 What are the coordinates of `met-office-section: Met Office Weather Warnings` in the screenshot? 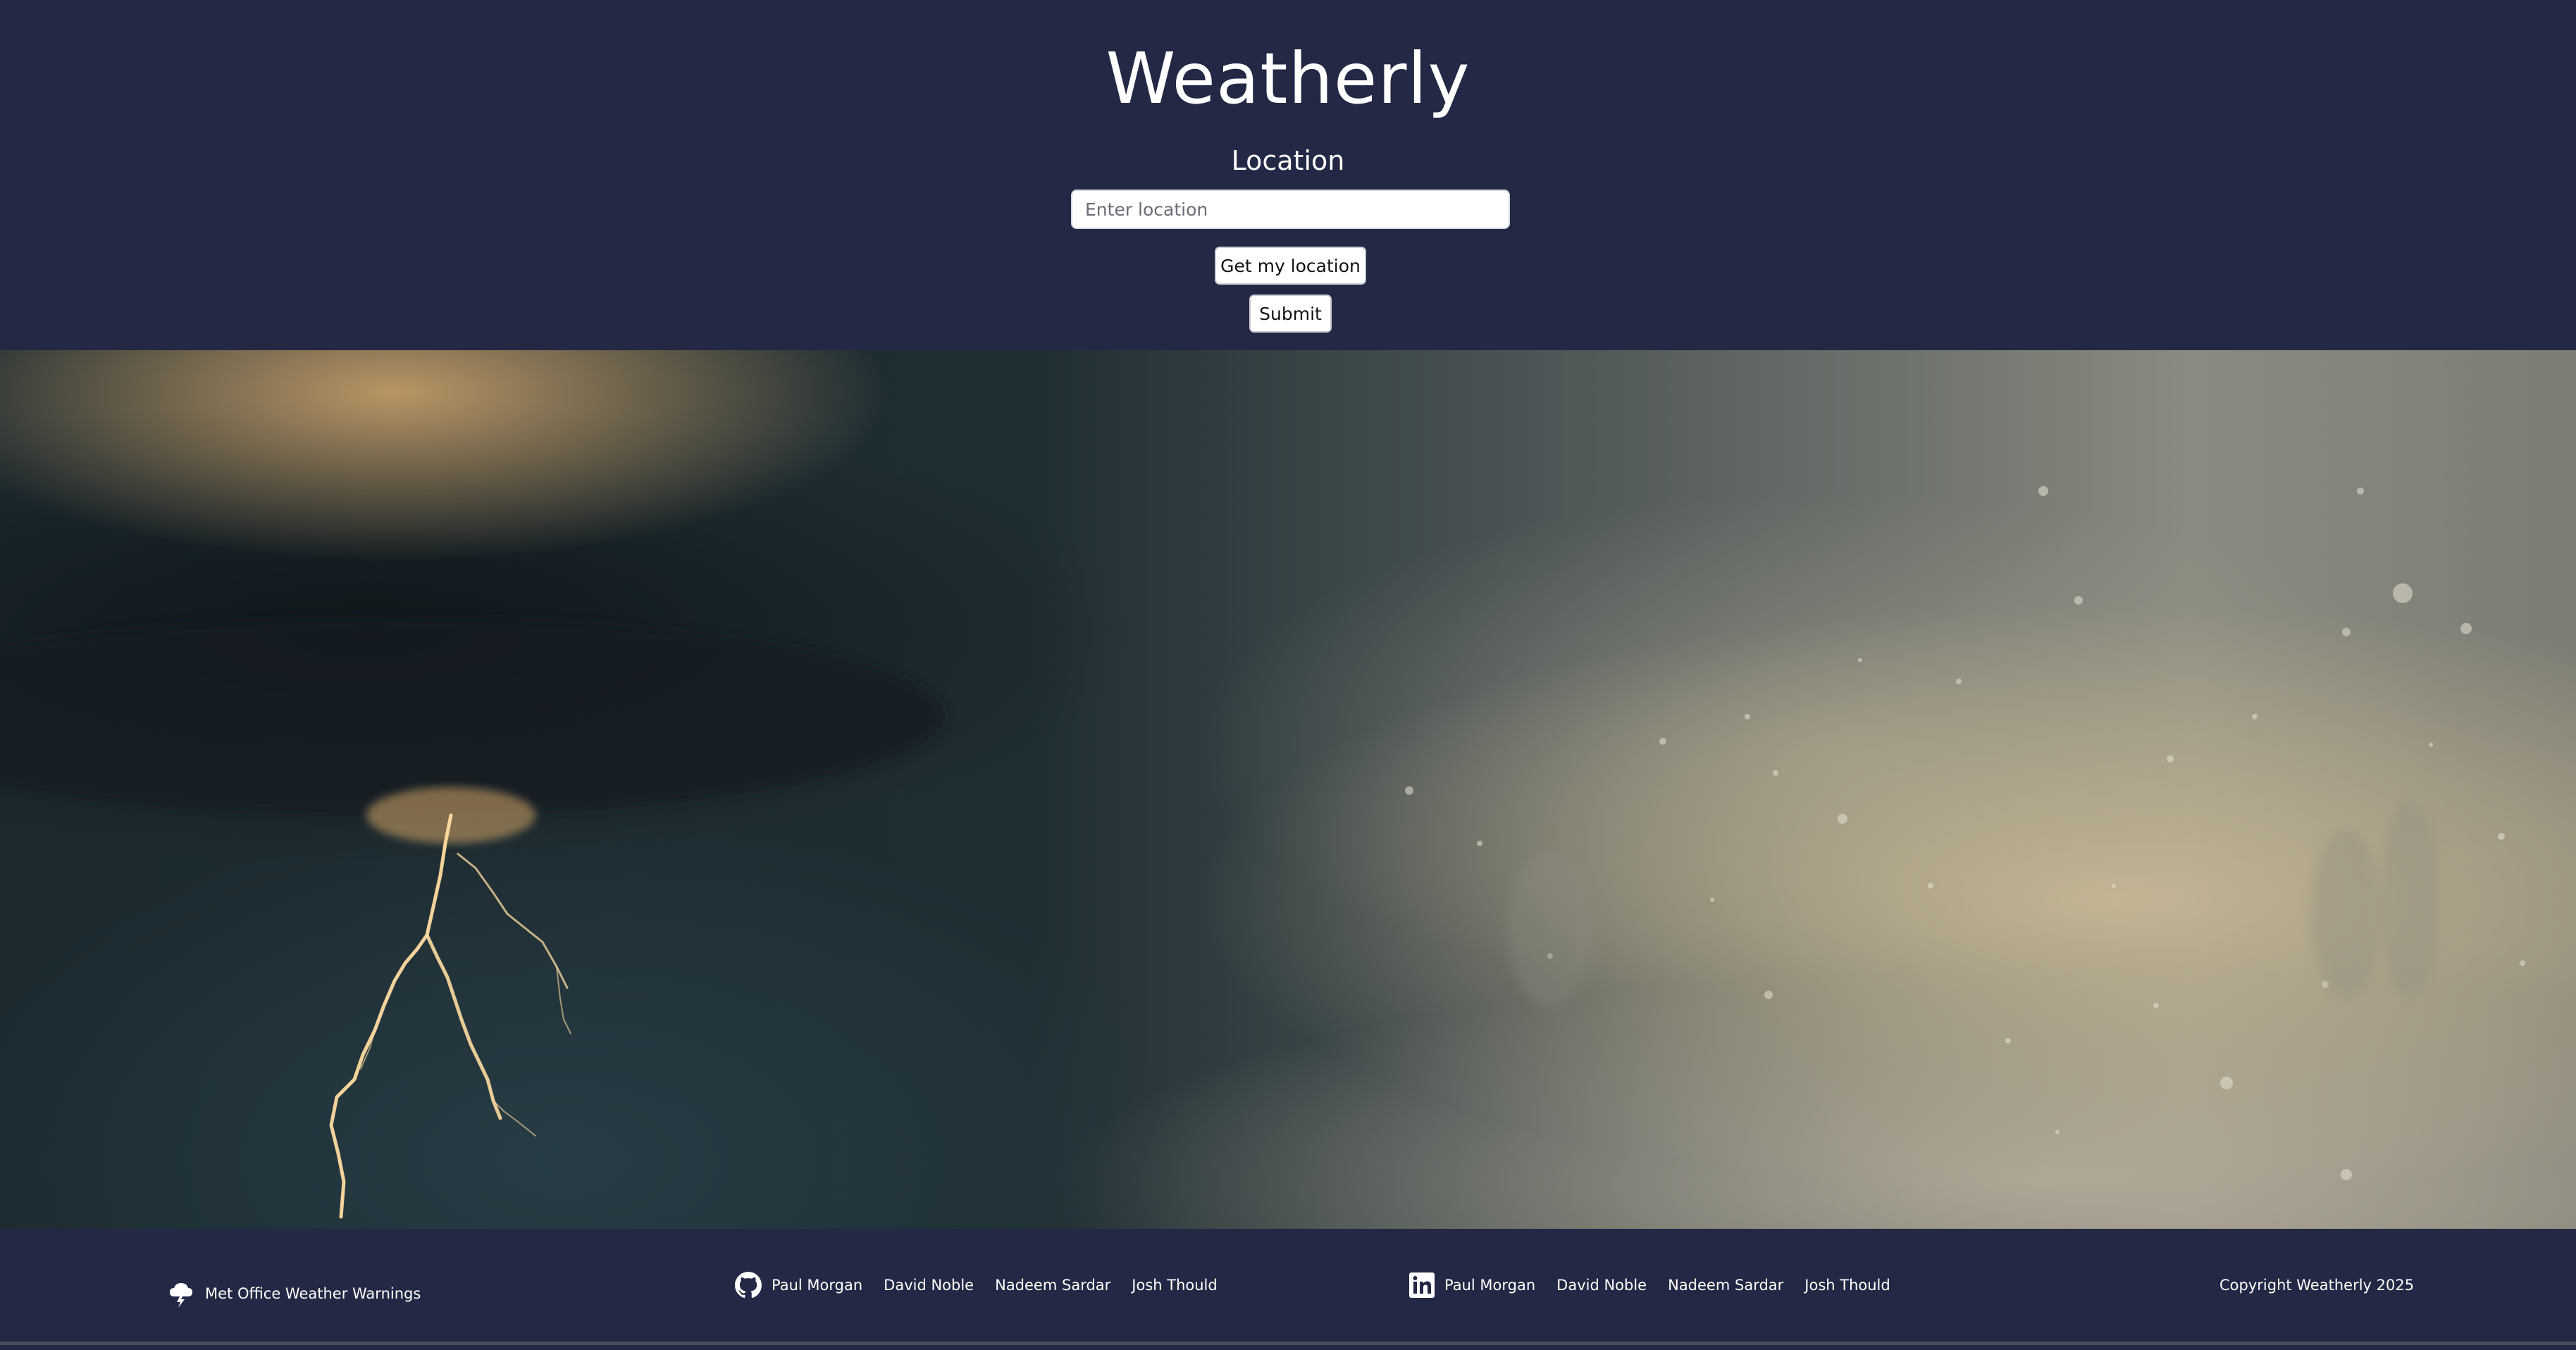 It's located at (304, 1293).